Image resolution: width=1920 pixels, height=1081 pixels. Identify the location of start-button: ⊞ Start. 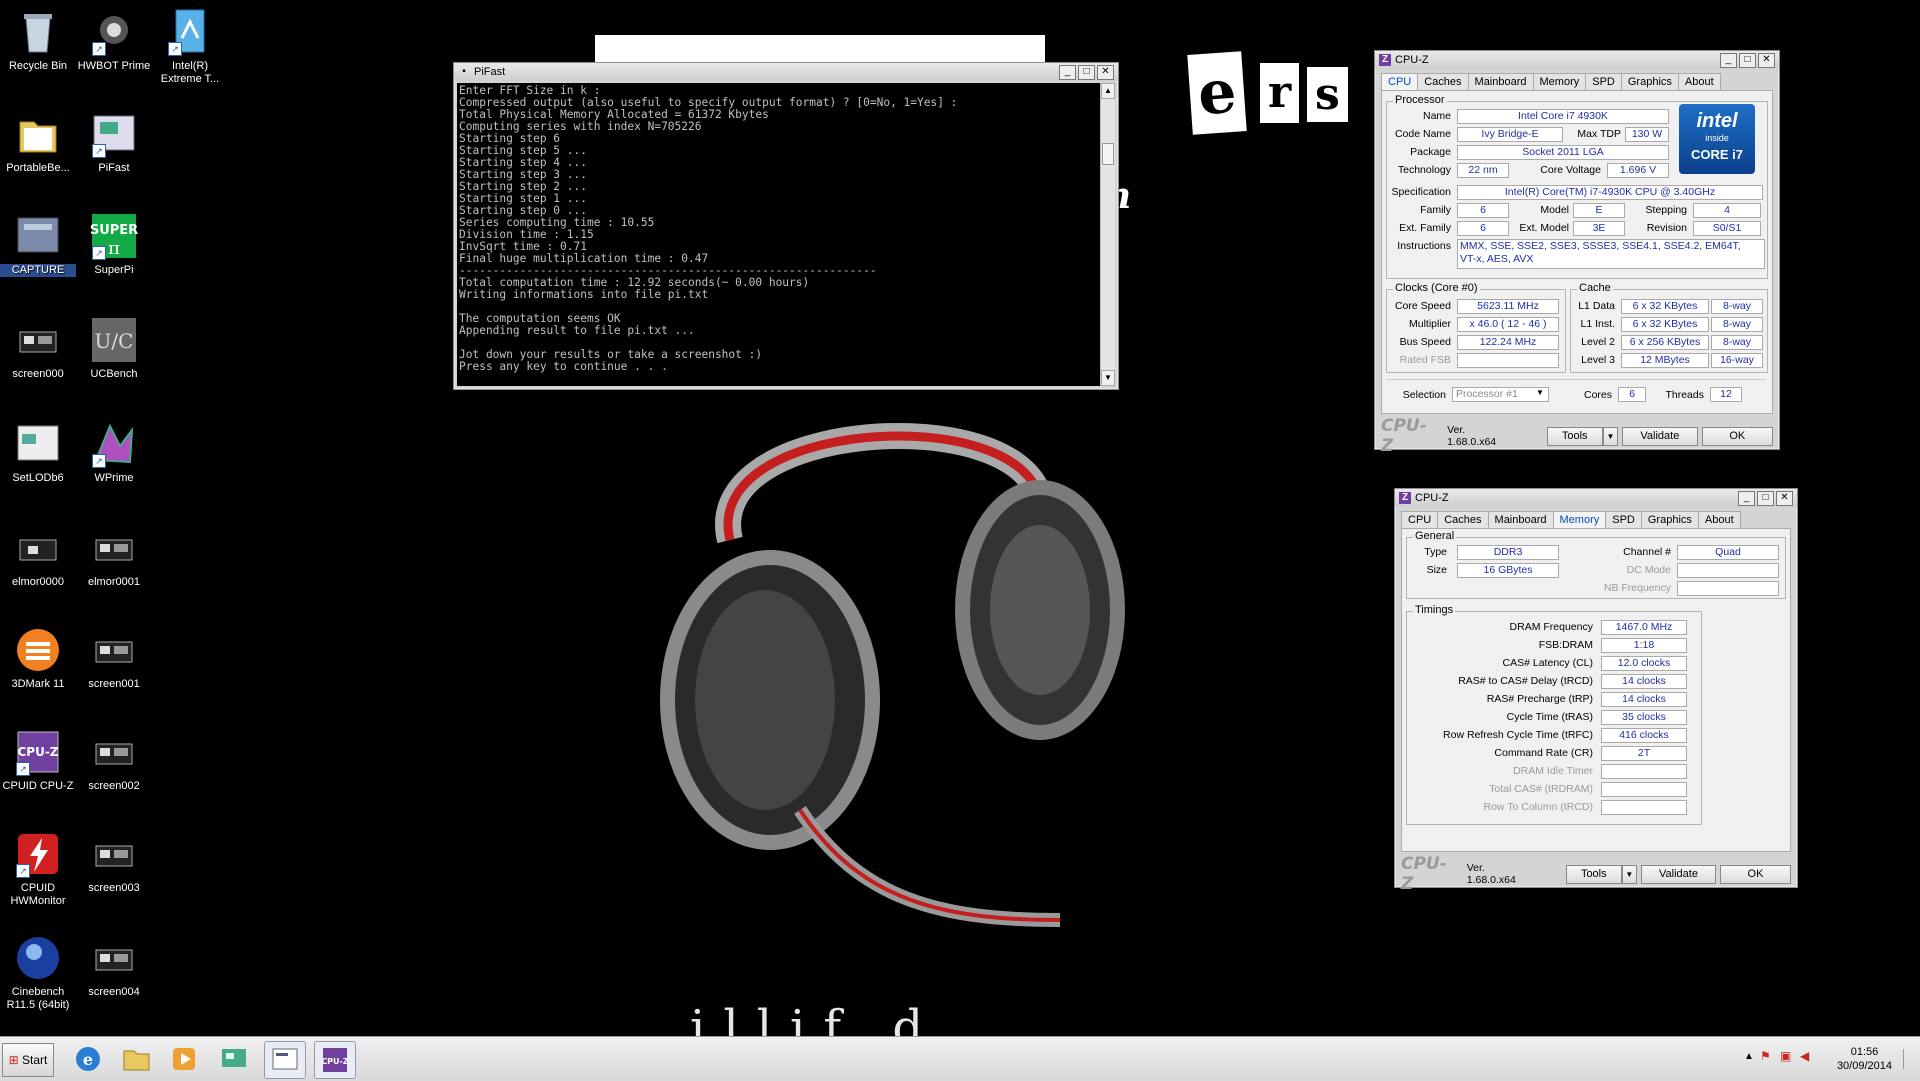
(28, 1060).